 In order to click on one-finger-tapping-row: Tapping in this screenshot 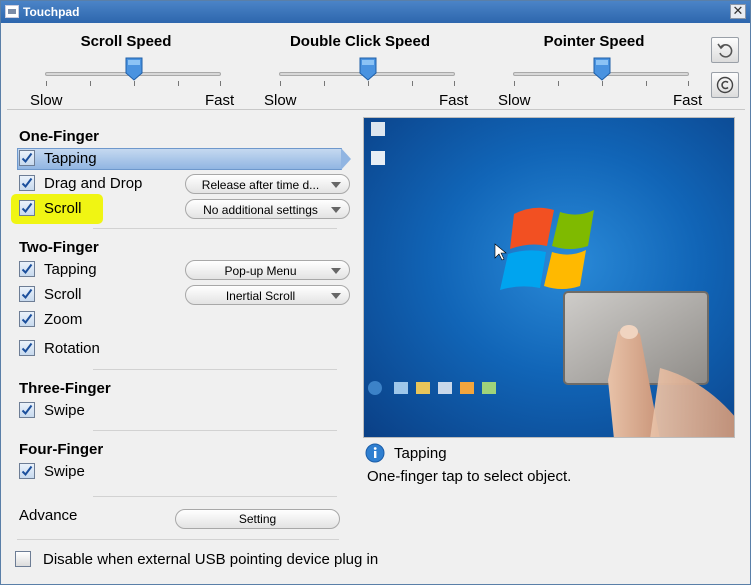, I will do `click(184, 159)`.